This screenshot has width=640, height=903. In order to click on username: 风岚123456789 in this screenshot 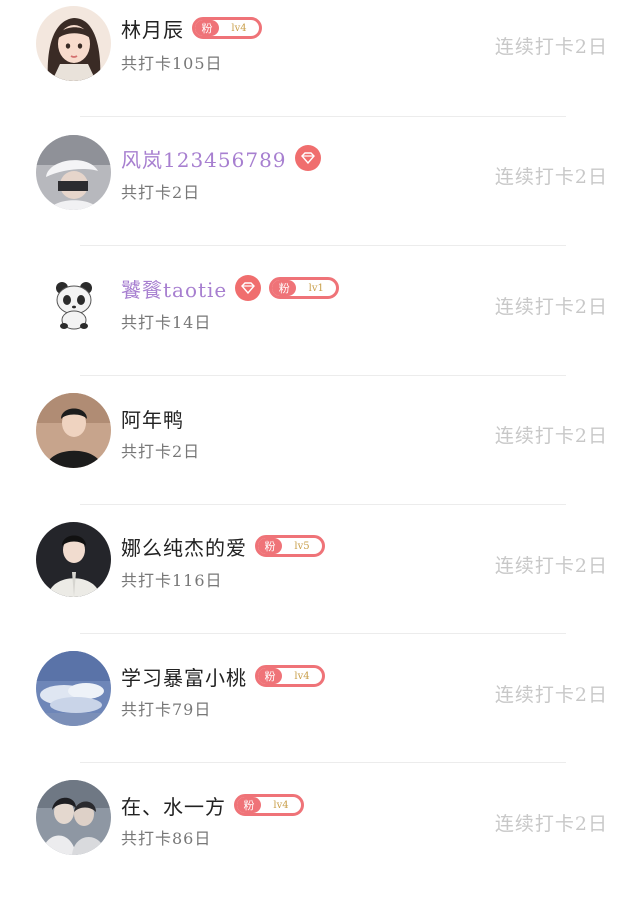, I will do `click(204, 158)`.